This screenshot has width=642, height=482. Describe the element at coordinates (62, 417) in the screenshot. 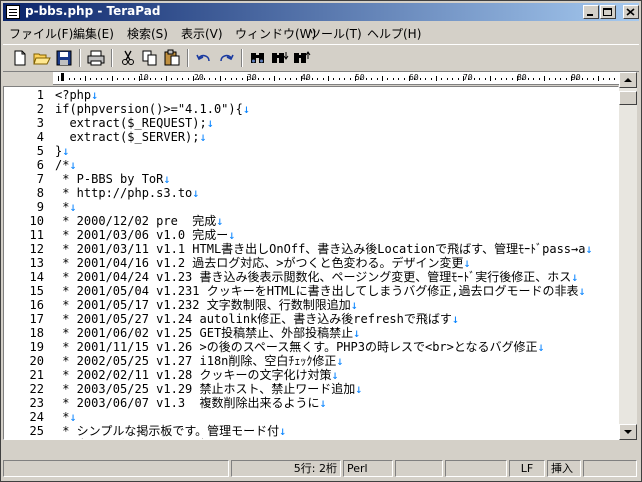

I see `line-content: *` at that location.